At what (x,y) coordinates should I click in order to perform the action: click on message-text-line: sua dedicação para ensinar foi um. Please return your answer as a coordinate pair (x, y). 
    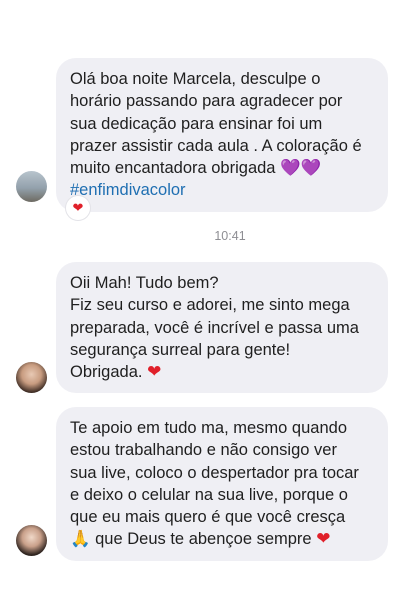
    Looking at the image, I should click on (196, 123).